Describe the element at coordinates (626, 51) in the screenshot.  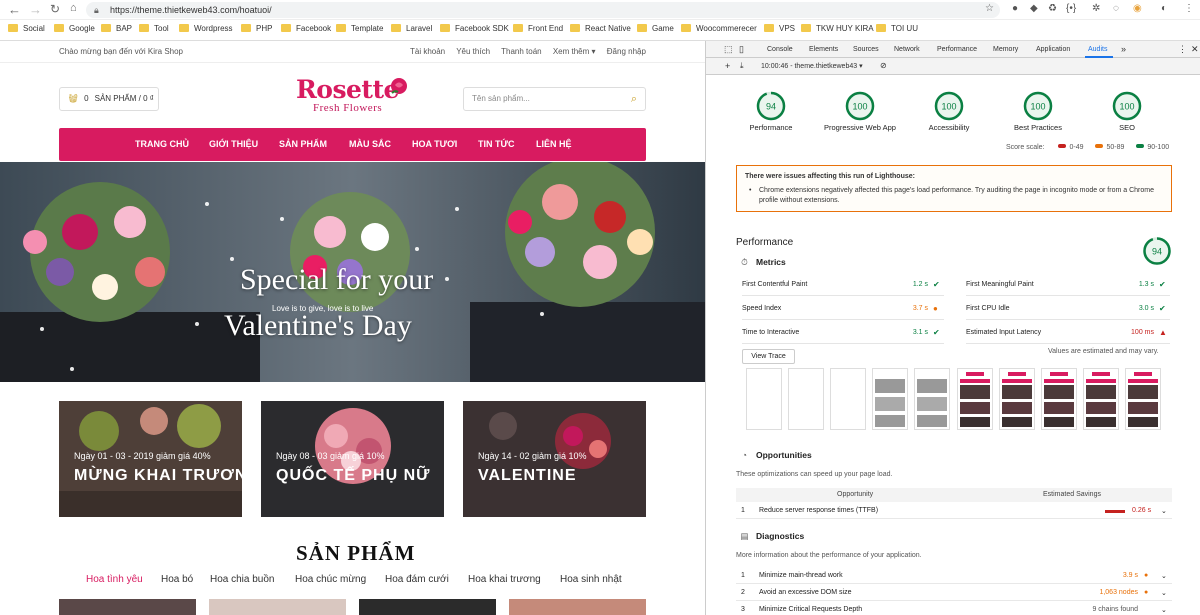
I see `login-link: Đăng nhập` at that location.